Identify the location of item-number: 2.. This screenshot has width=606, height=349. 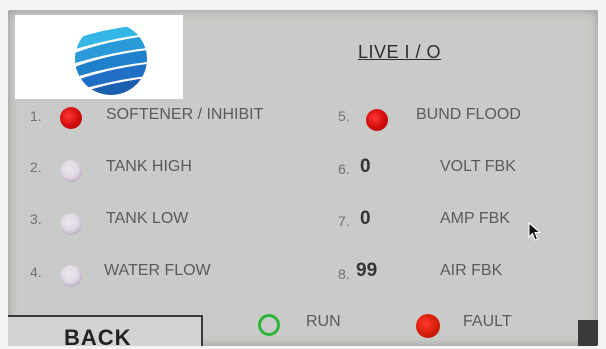
(36, 167).